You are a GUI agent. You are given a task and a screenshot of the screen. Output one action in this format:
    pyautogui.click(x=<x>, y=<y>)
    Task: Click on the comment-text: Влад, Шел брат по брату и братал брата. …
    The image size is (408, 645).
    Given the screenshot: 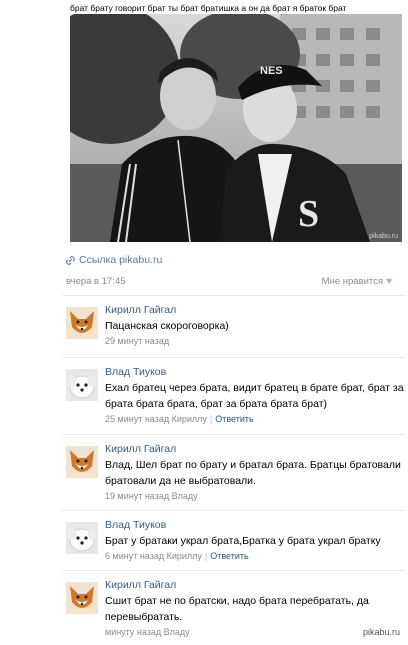 What is the action you would take?
    pyautogui.click(x=253, y=473)
    